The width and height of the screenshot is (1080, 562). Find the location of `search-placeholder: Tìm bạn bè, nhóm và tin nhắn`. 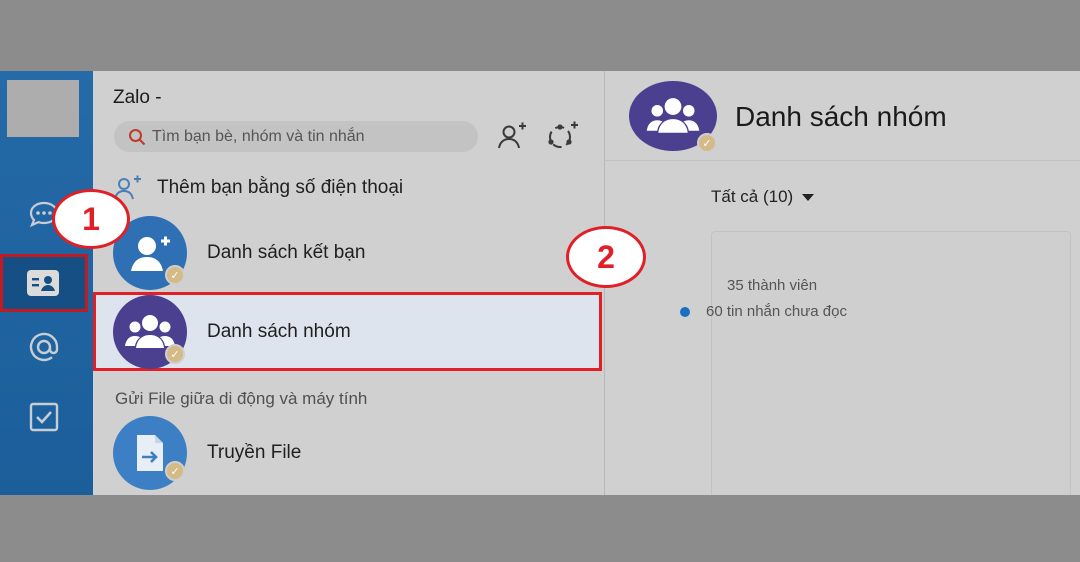

search-placeholder: Tìm bạn bè, nhóm và tin nhắn is located at coordinates (258, 136).